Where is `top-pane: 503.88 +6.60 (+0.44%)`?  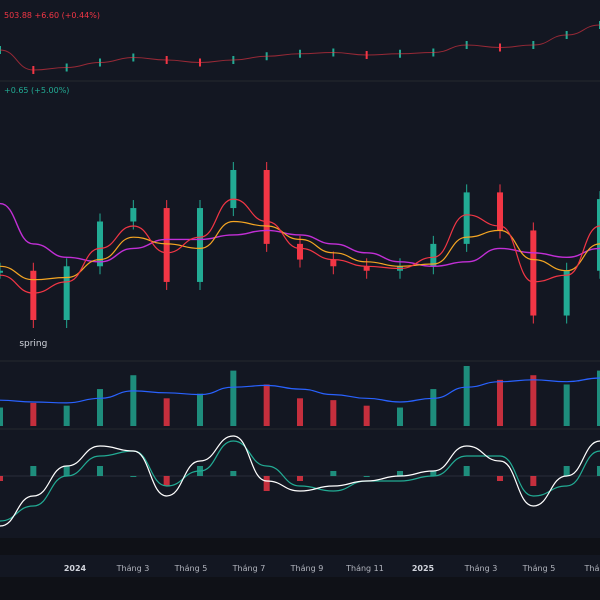
top-pane: 503.88 +6.60 (+0.44%) is located at coordinates (300, 40).